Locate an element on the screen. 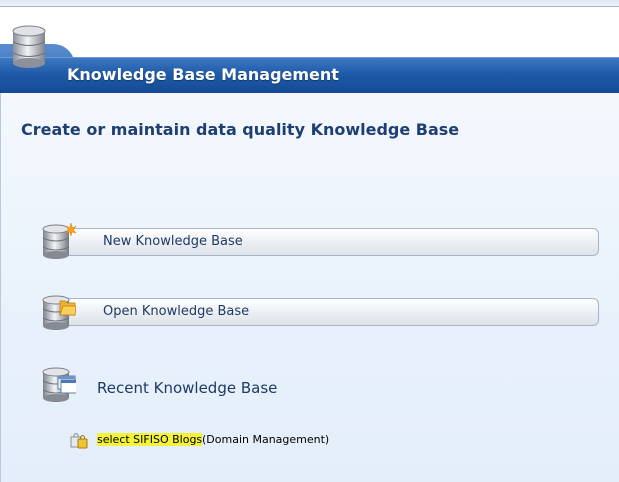 This screenshot has width=619, height=482. recent-knowledge-base-link: select SIFISO Blogs is located at coordinates (150, 439).